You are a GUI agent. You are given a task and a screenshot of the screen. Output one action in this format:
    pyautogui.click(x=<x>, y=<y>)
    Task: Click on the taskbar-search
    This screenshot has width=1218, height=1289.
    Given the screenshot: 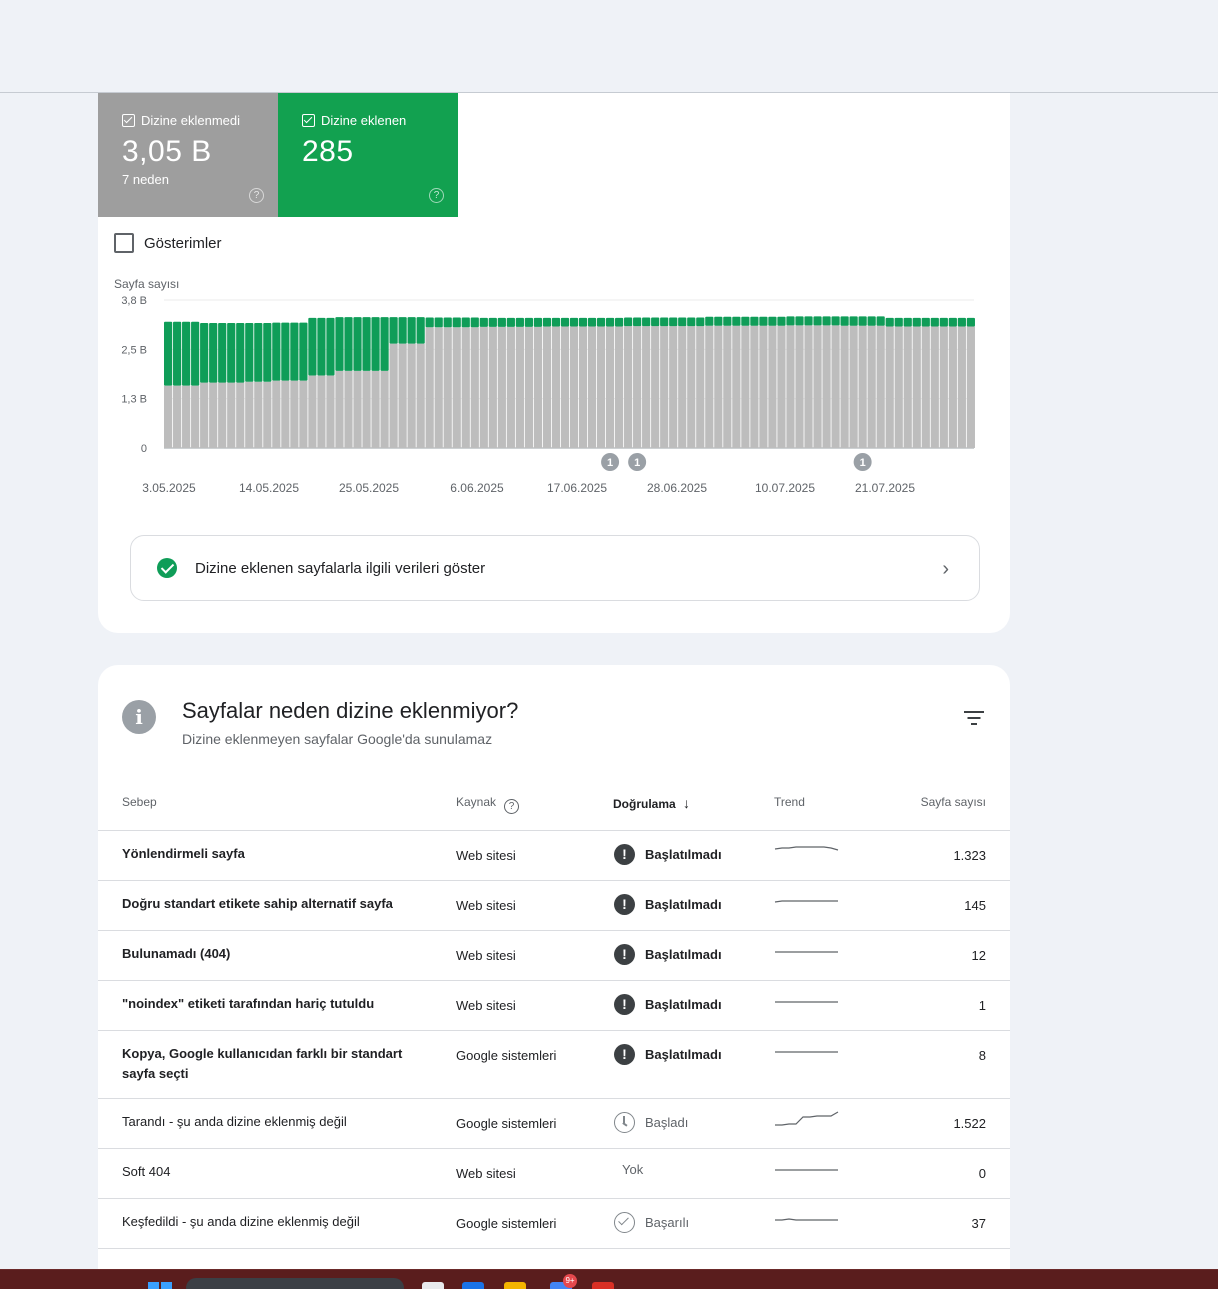 What is the action you would take?
    pyautogui.click(x=295, y=1283)
    